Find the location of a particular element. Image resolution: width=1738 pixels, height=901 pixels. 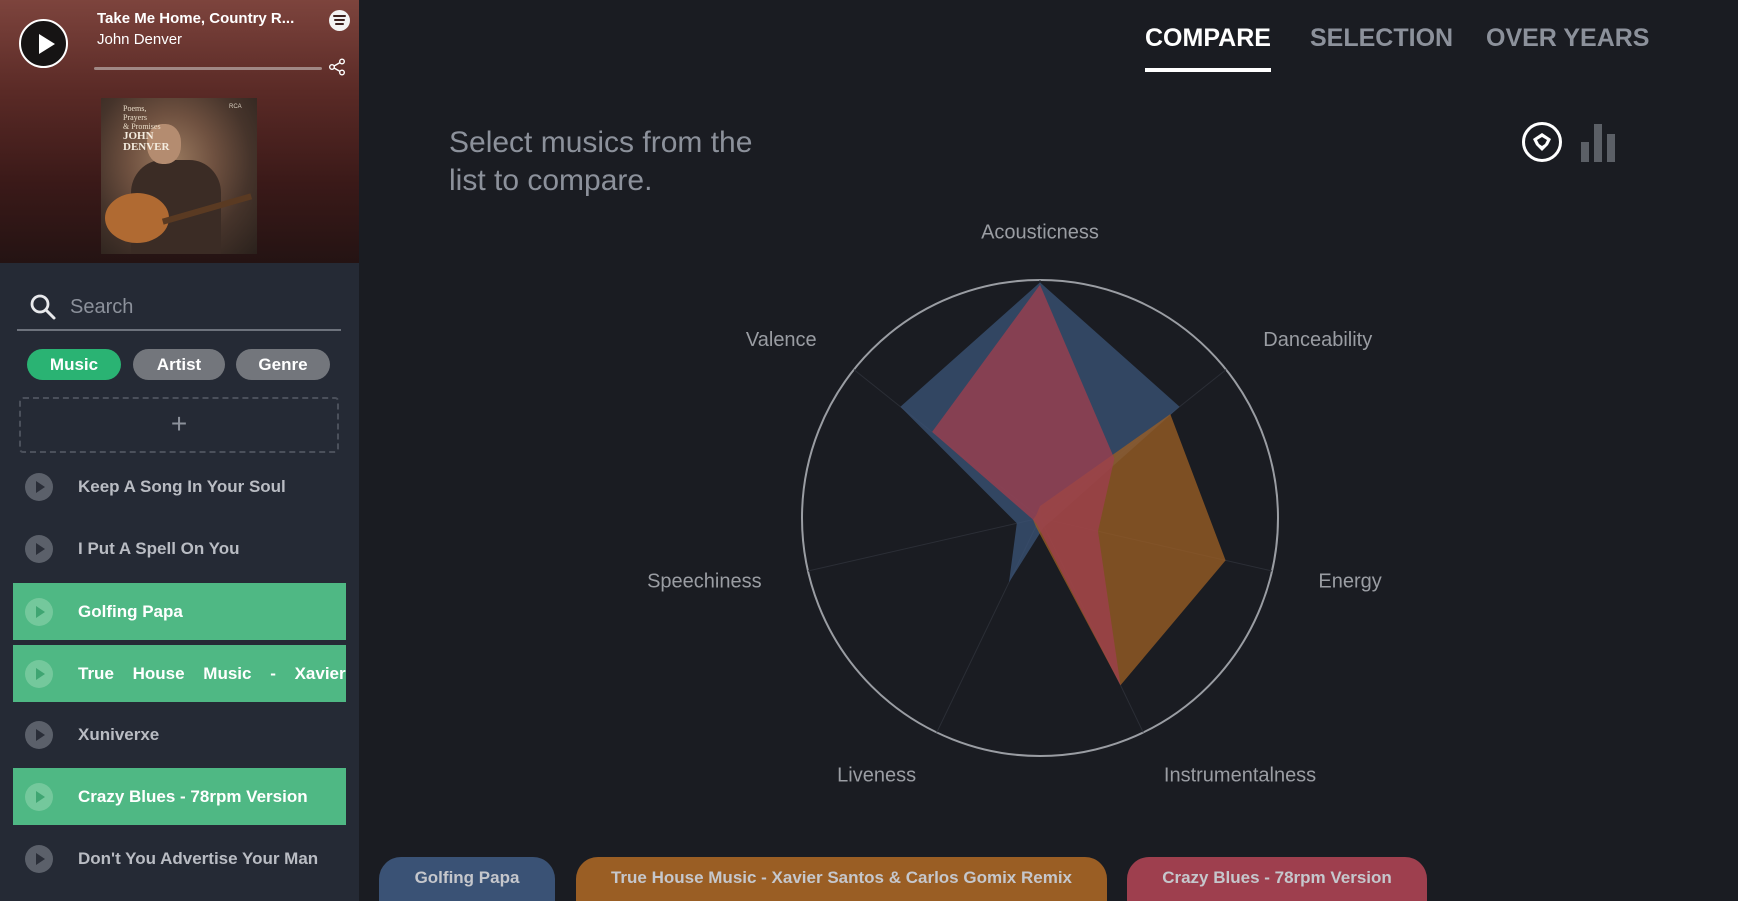

track-item: I Put A Spell On You is located at coordinates (179, 548).